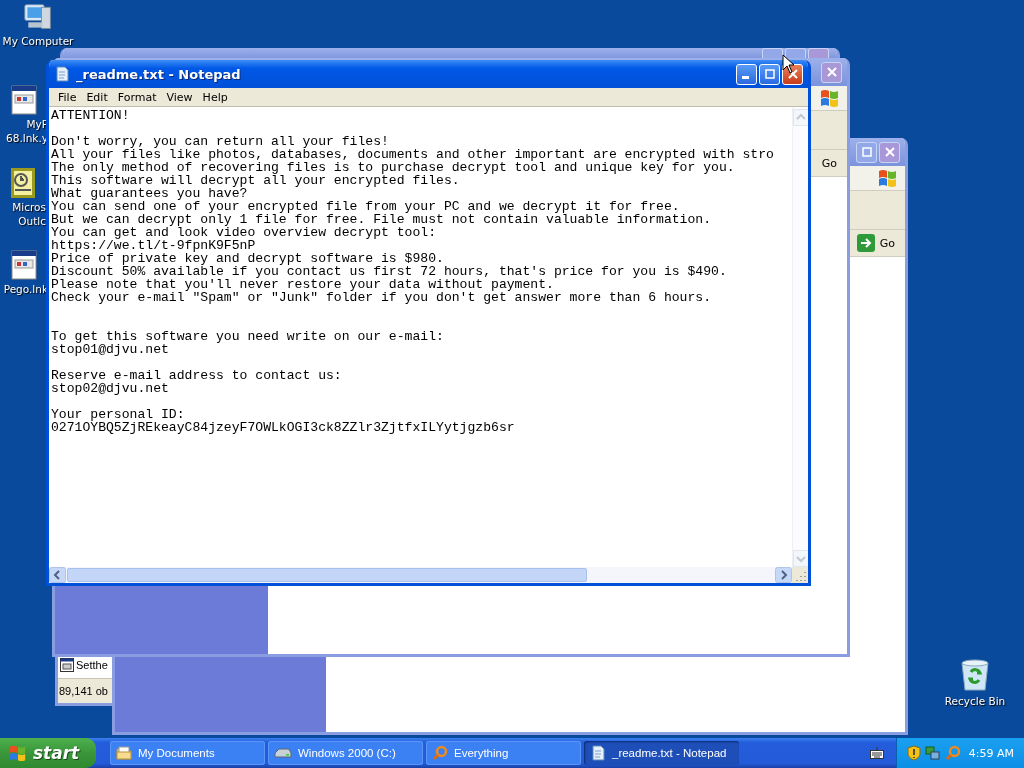 The image size is (1024, 768). What do you see at coordinates (800, 337) in the screenshot?
I see `vertical-scrollbar` at bounding box center [800, 337].